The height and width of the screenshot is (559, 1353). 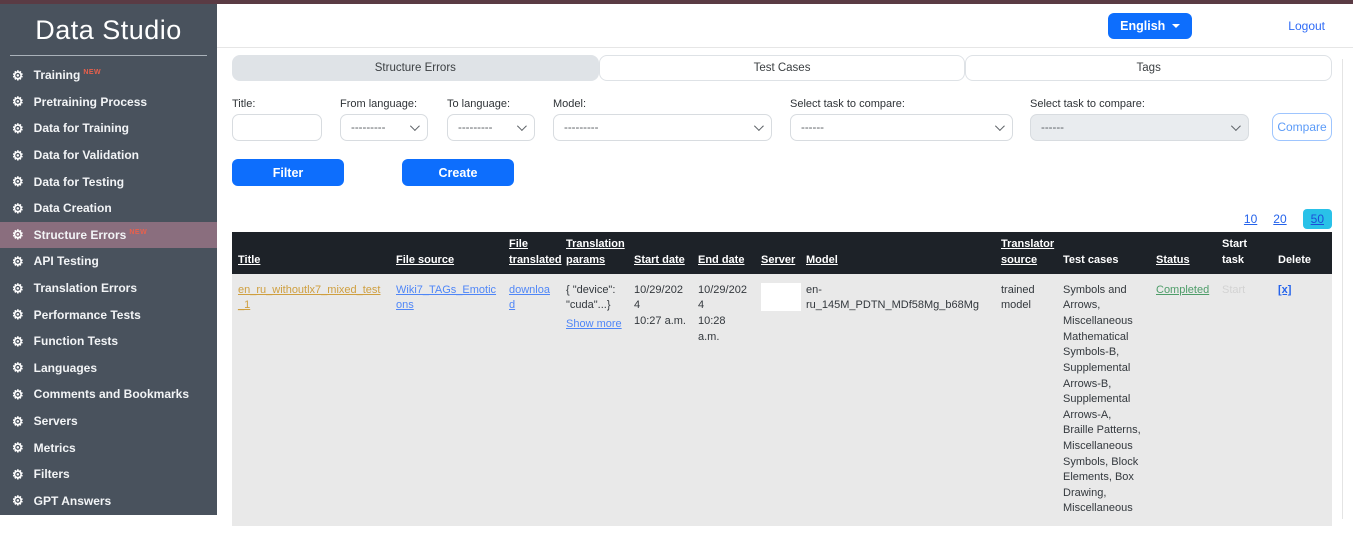 What do you see at coordinates (532, 253) in the screenshot?
I see `col-file-translated-header: File translated` at bounding box center [532, 253].